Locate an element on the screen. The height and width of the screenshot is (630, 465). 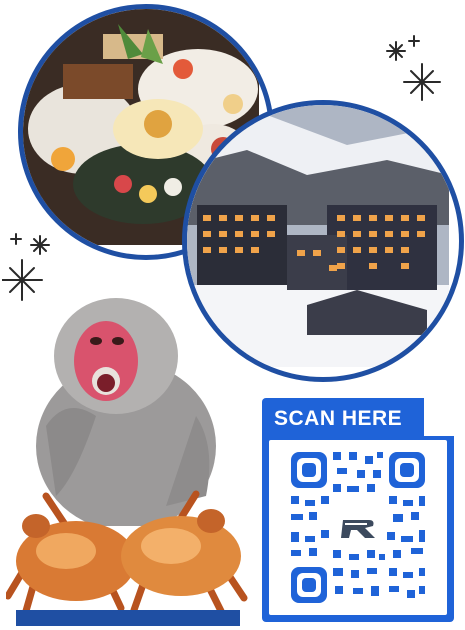
qr-code-card: SCAN HERE is located at coordinates (358, 510).